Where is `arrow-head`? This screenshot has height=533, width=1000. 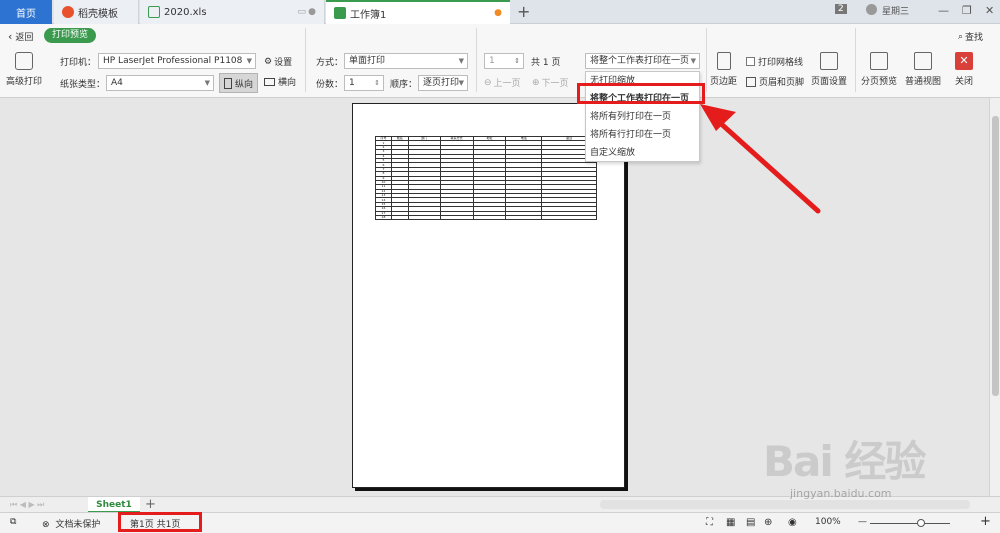
arrow-head is located at coordinates (718, 117).